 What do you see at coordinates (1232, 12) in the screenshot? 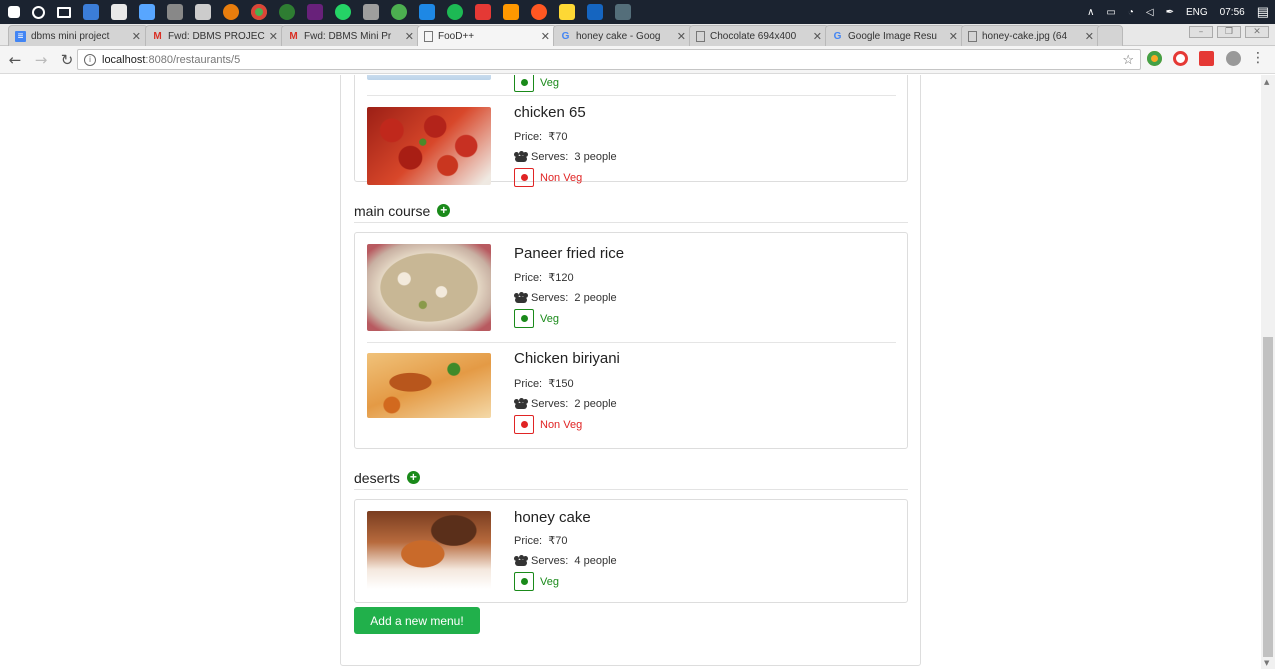
I see `clock: 07:56` at bounding box center [1232, 12].